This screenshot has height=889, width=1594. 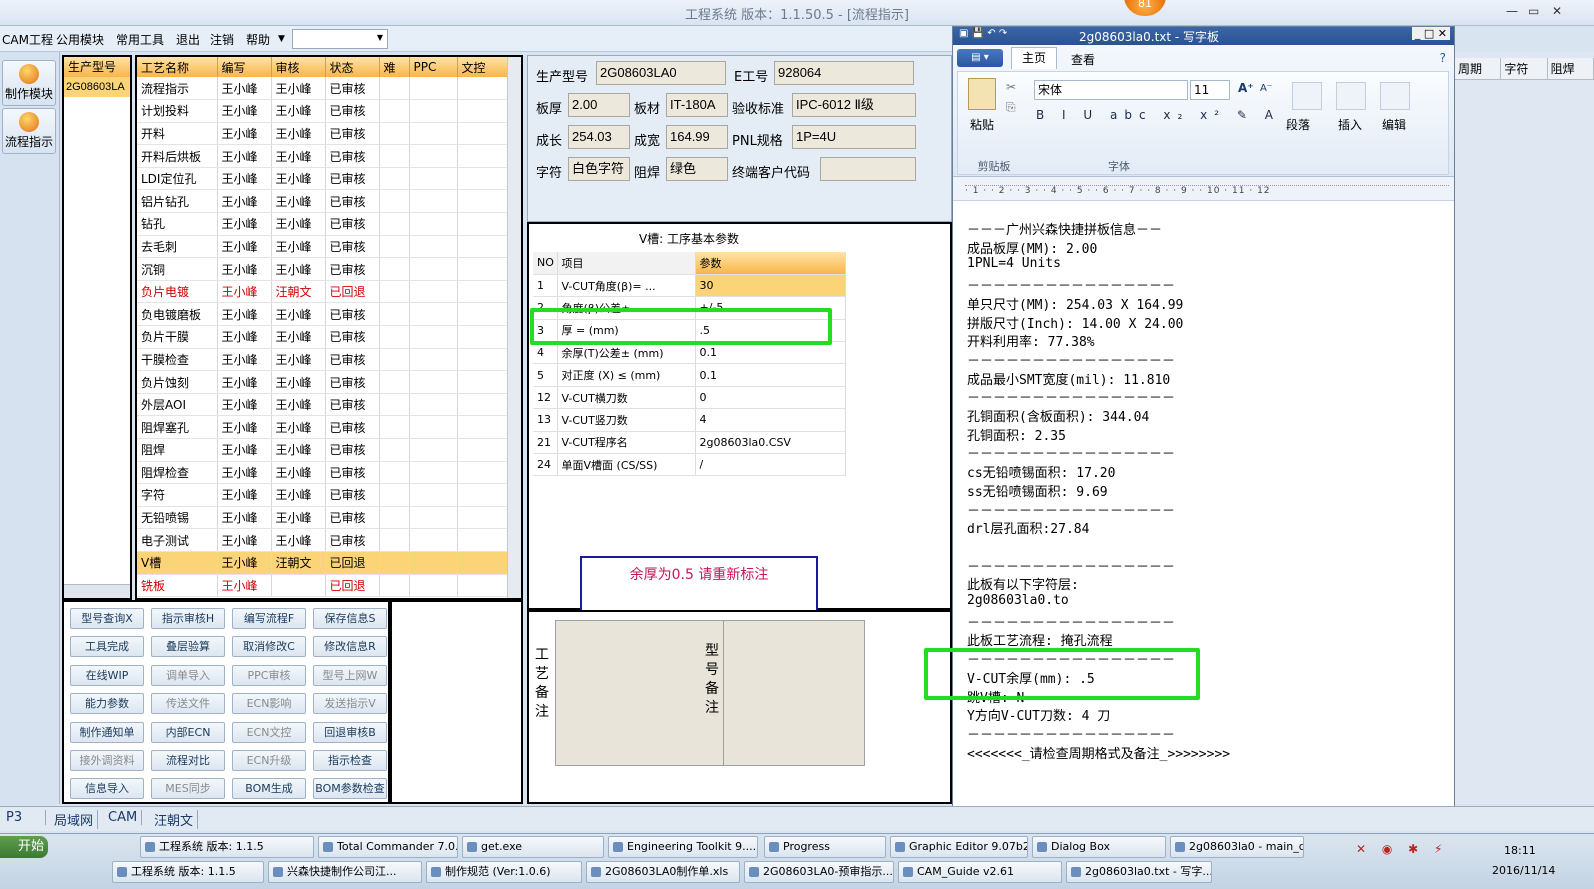 What do you see at coordinates (689, 420) in the screenshot?
I see `param-row: 13 V-CUT竖刀数 4` at bounding box center [689, 420].